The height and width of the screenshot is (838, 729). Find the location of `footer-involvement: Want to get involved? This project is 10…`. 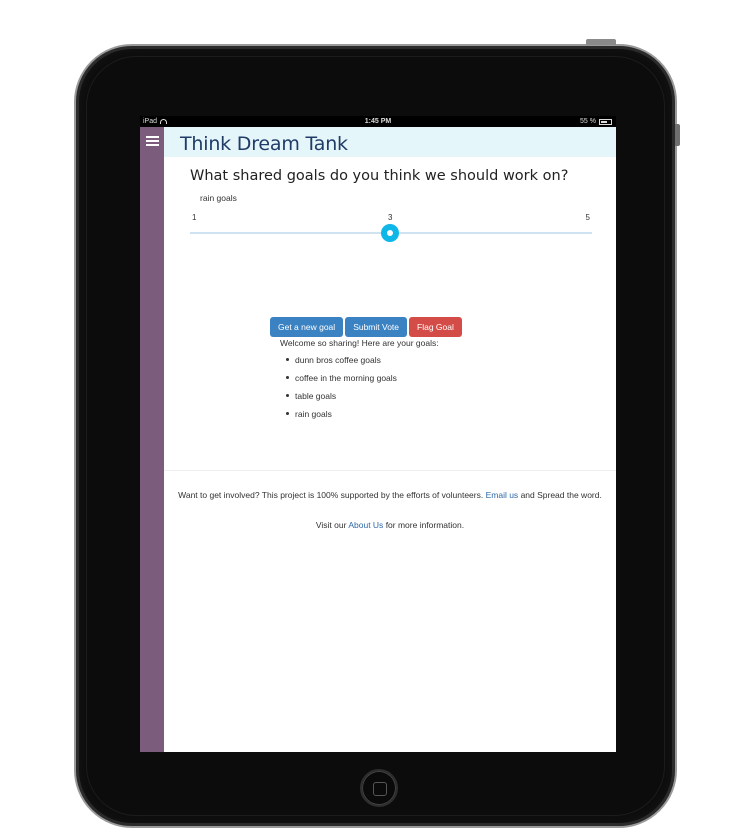

footer-involvement: Want to get involved? This project is 10… is located at coordinates (390, 495).